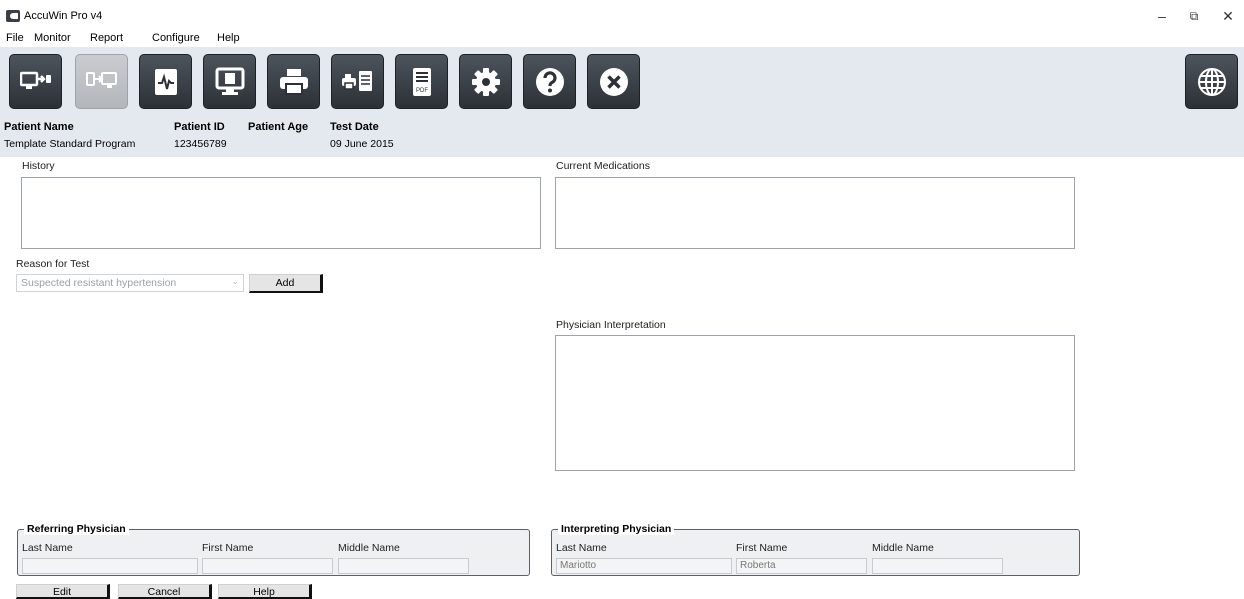  What do you see at coordinates (937, 566) in the screenshot?
I see `interpreting-middle-name-field` at bounding box center [937, 566].